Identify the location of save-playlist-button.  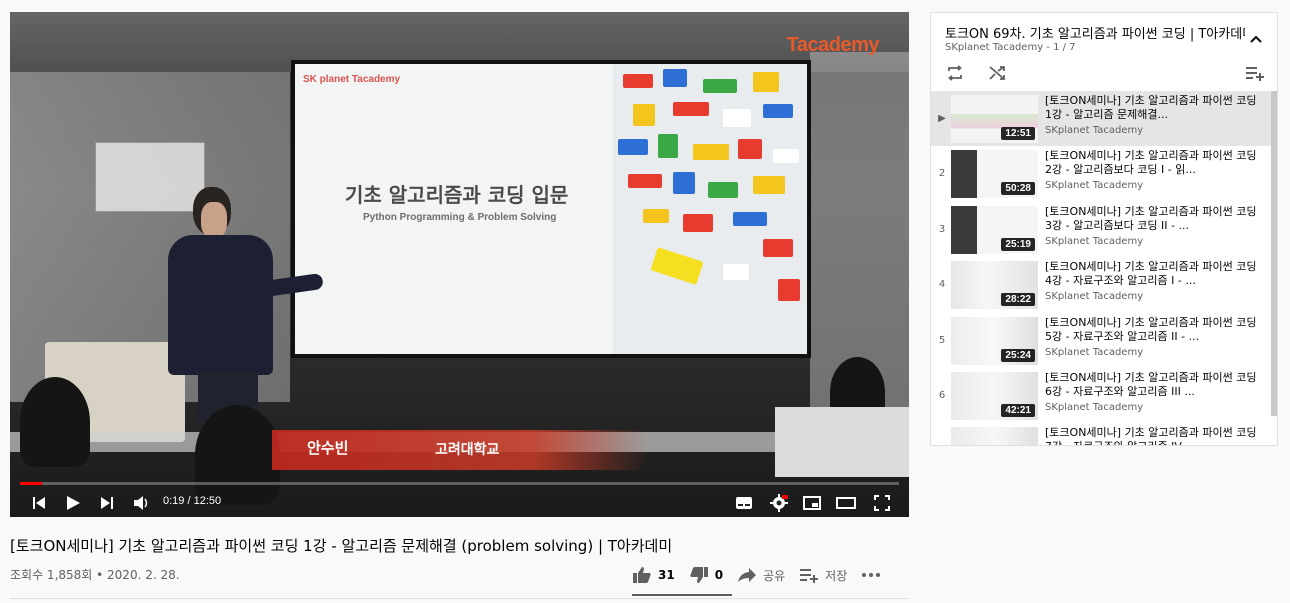
(1255, 73).